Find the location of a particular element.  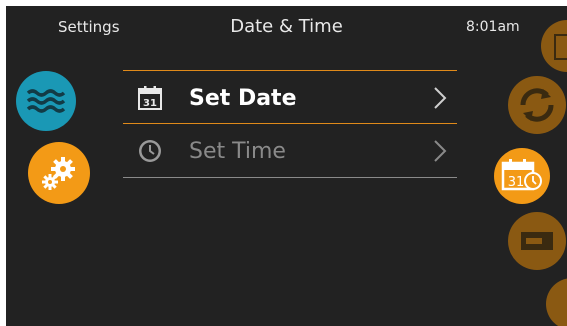

calendar-icon: 31 is located at coordinates (150, 98).